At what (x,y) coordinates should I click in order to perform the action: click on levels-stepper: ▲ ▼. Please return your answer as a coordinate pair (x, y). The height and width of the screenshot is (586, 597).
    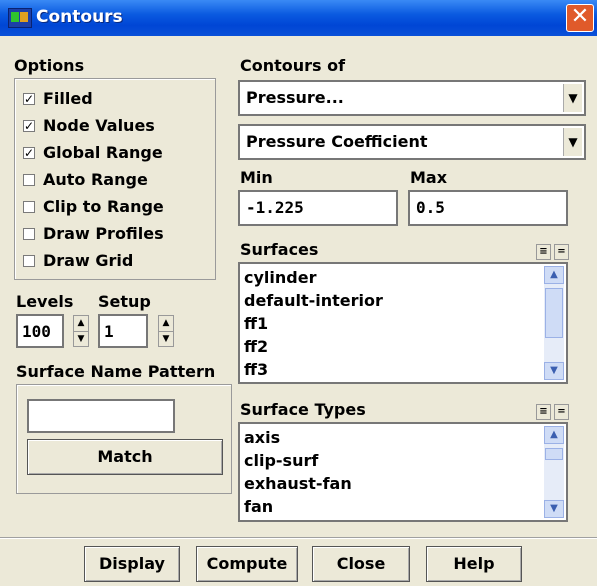
    Looking at the image, I should click on (81, 331).